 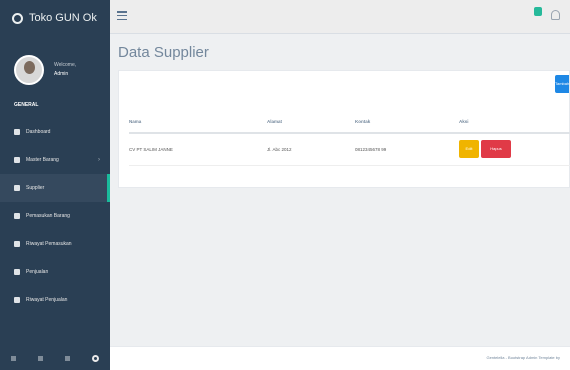 I want to click on sidebar-item-label: Supplier, so click(x=35, y=188).